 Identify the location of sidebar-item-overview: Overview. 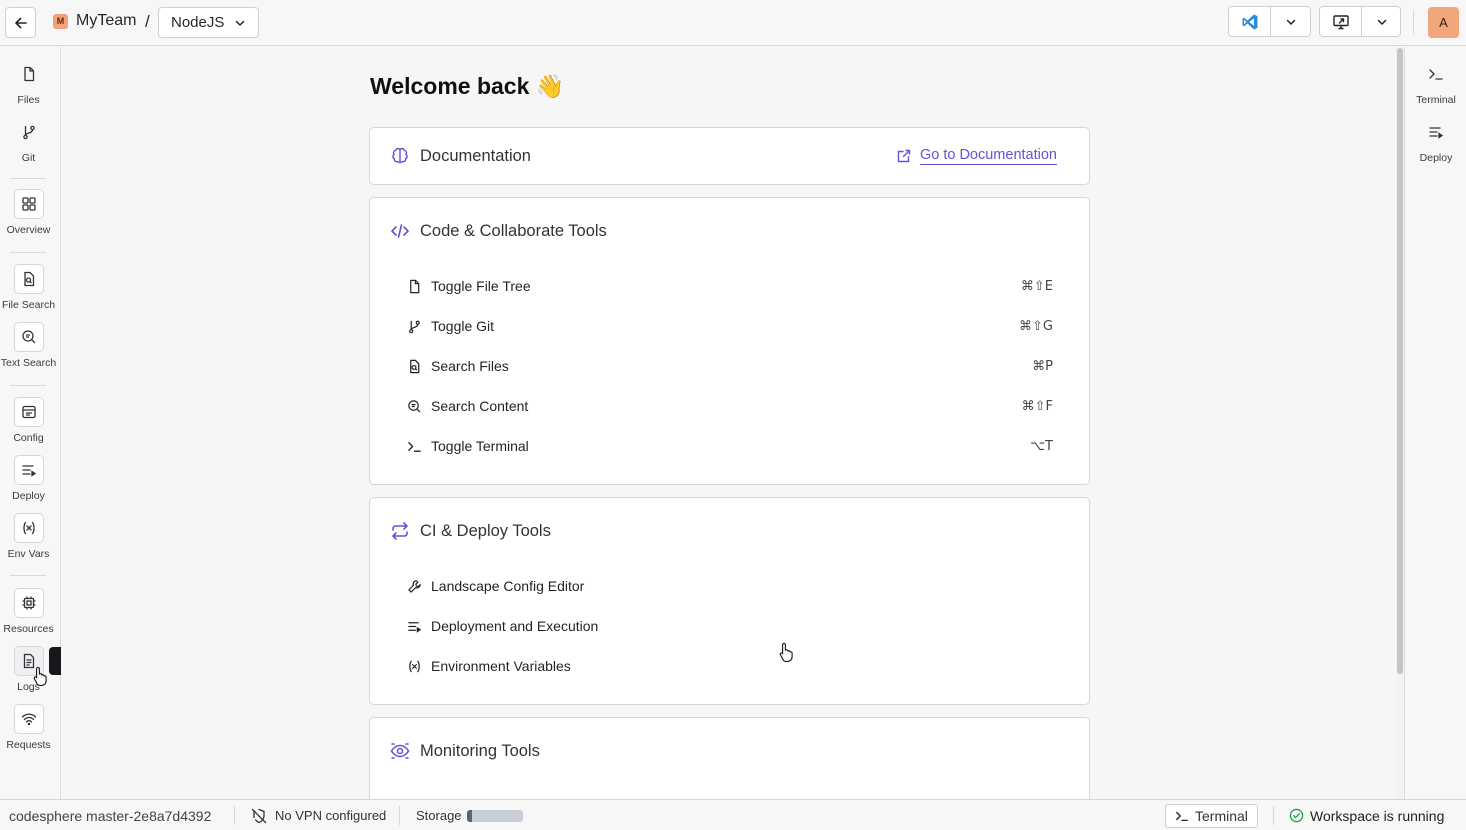
(28, 212).